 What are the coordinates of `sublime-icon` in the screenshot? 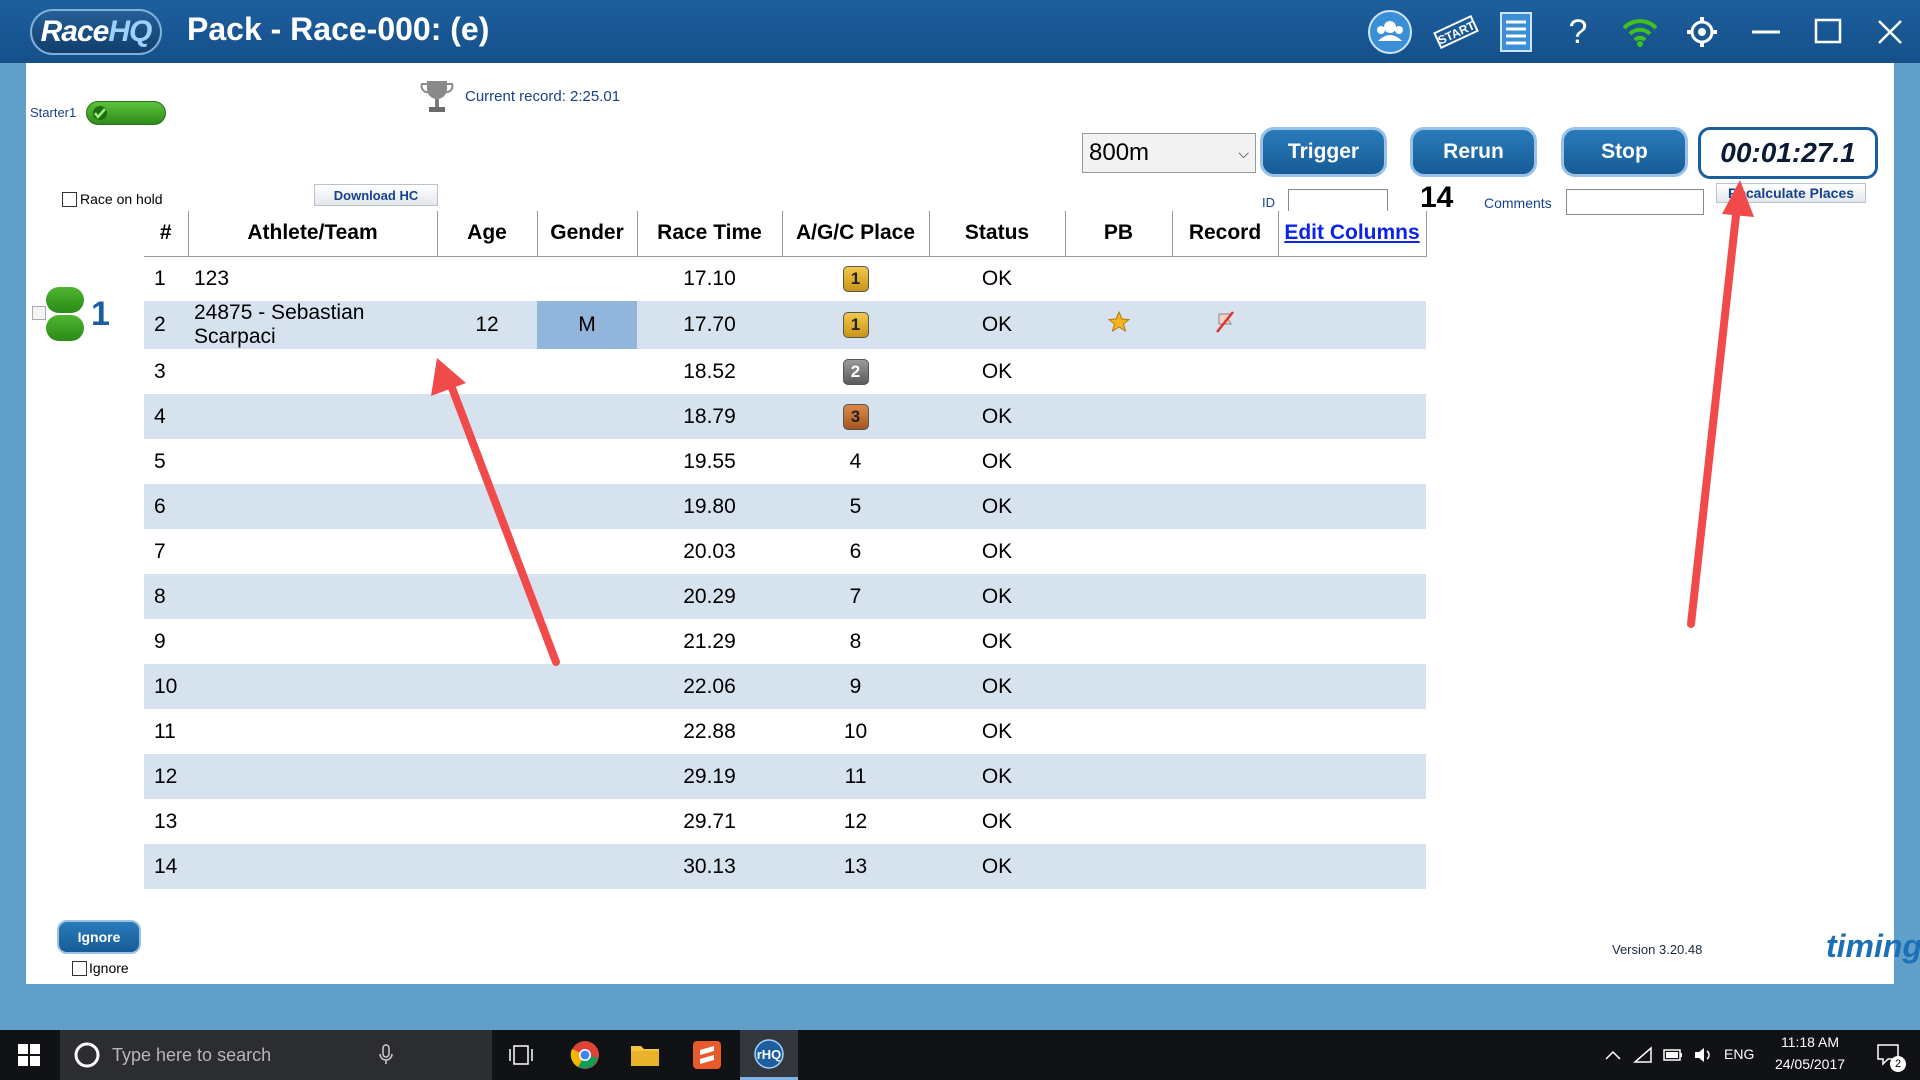 It's located at (707, 1055).